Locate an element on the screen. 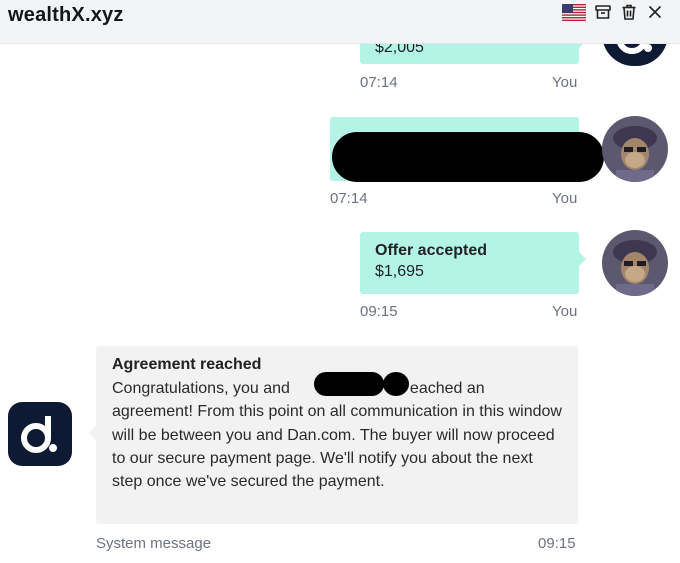 This screenshot has width=680, height=563. offer-accepted-bubble: Offer accepted $1,695 is located at coordinates (473, 263).